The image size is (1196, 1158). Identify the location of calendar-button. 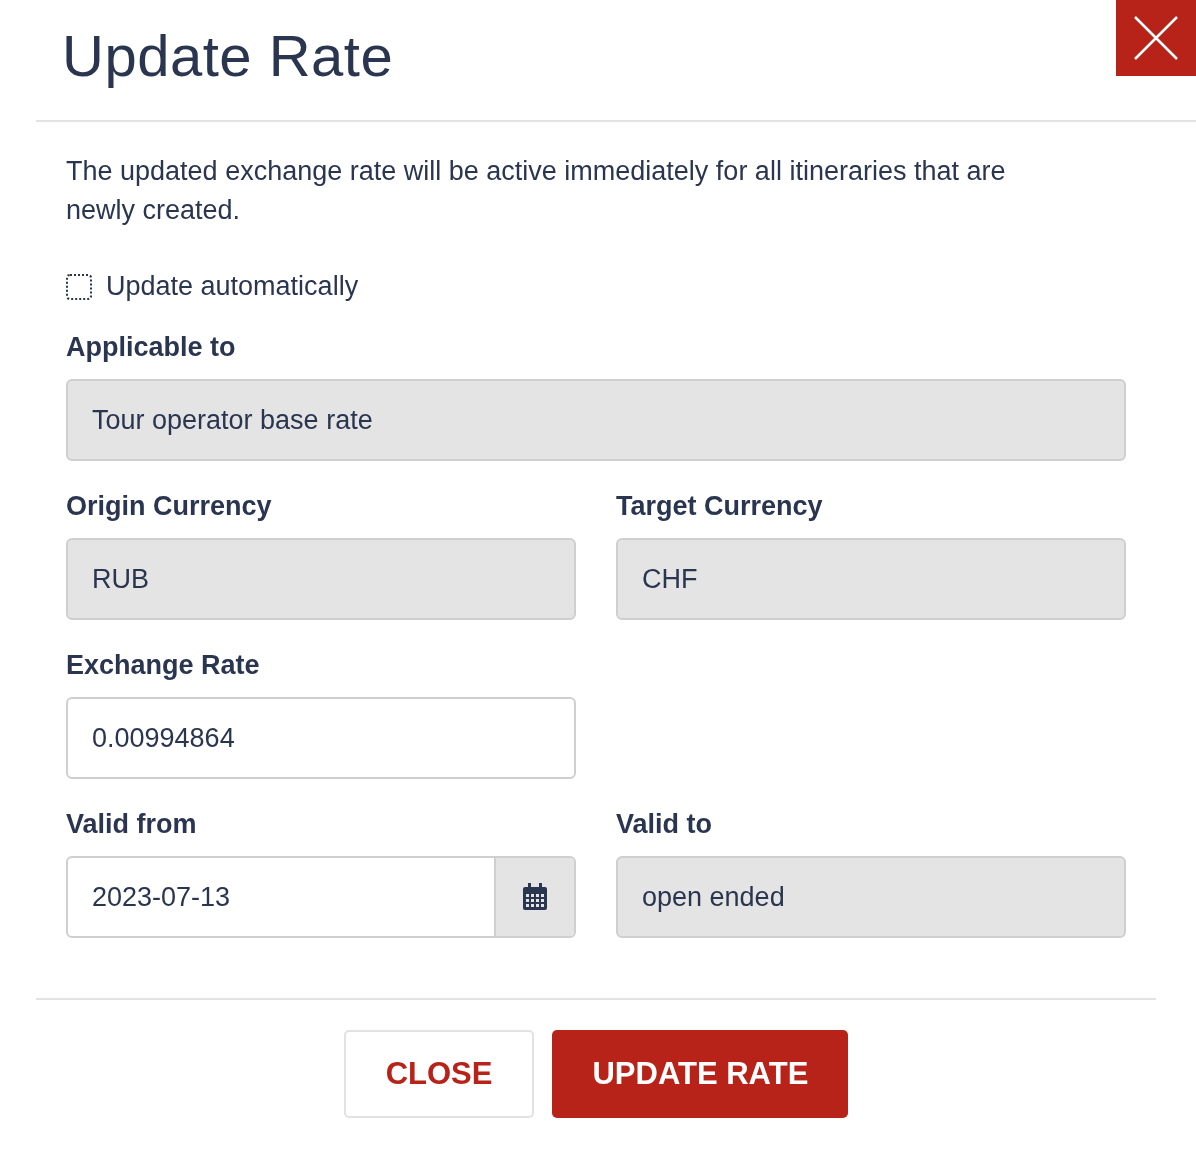
(534, 897).